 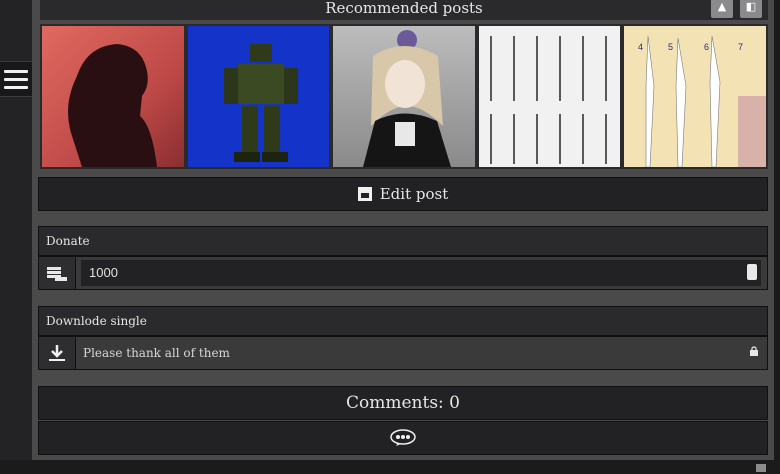 I want to click on donate-title: Donate, so click(x=68, y=241).